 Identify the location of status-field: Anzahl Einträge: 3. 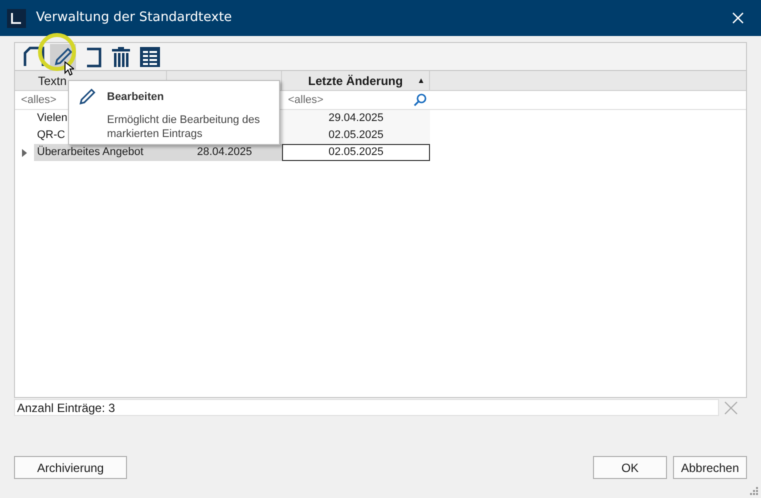
(366, 407).